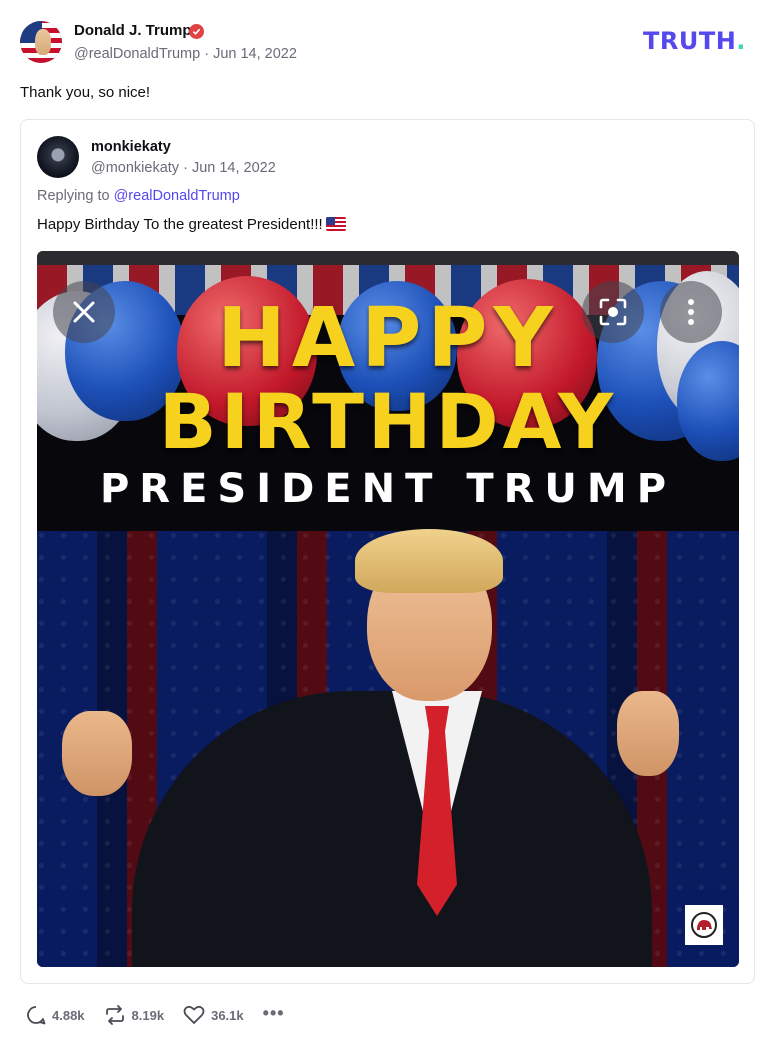 The height and width of the screenshot is (1047, 777). Describe the element at coordinates (196, 31) in the screenshot. I see `verified-icon` at that location.